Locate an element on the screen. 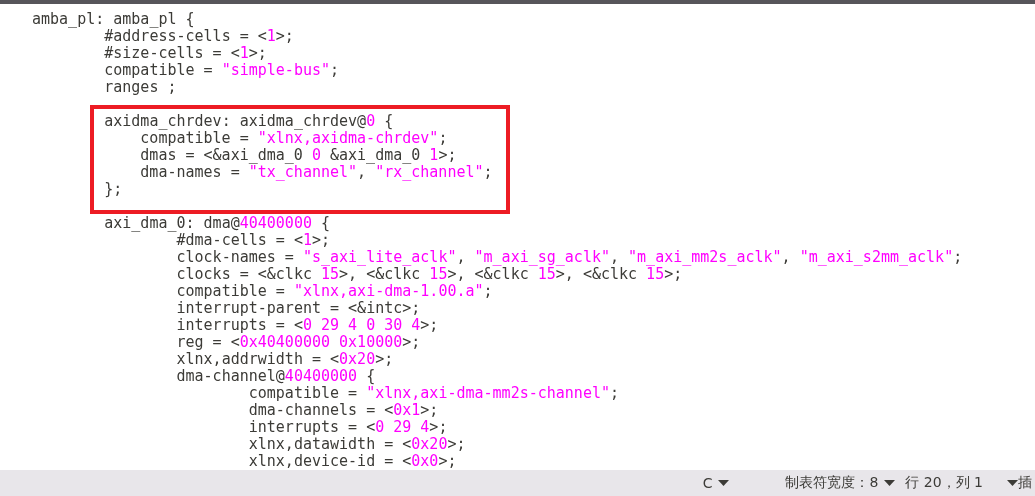  code-line: dma-channel@40400000 { is located at coordinates (276, 376).